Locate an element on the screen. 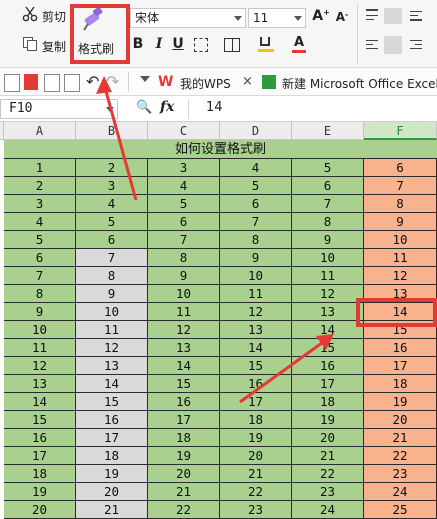 The height and width of the screenshot is (519, 437). align-center-icon is located at coordinates (393, 45).